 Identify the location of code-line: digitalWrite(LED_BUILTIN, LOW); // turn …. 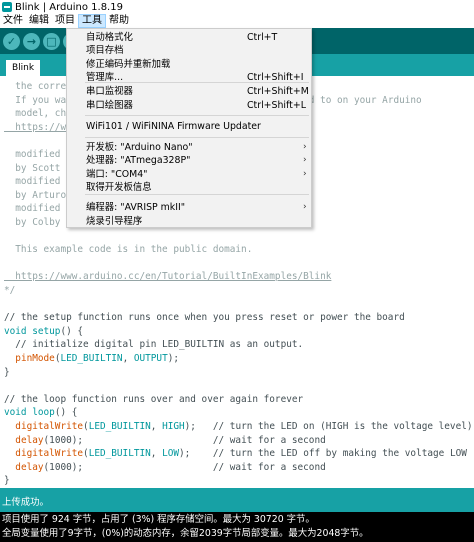
(235, 453).